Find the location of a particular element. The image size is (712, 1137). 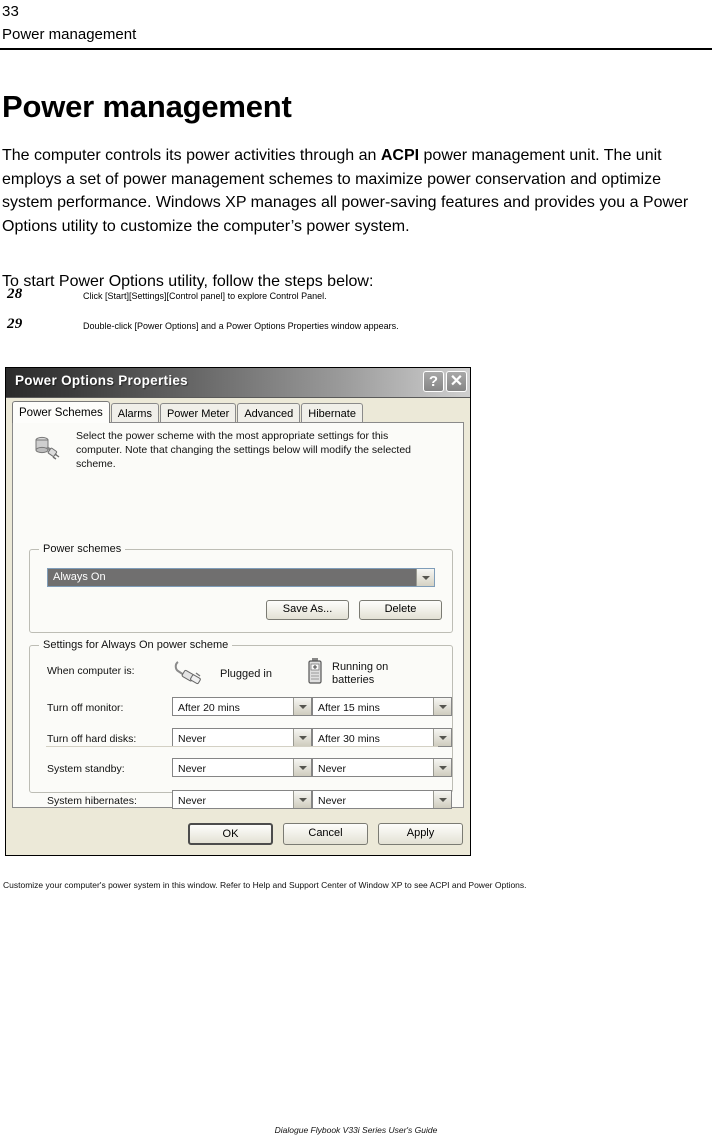

power-scheme-value: Always On is located at coordinates (79, 577).